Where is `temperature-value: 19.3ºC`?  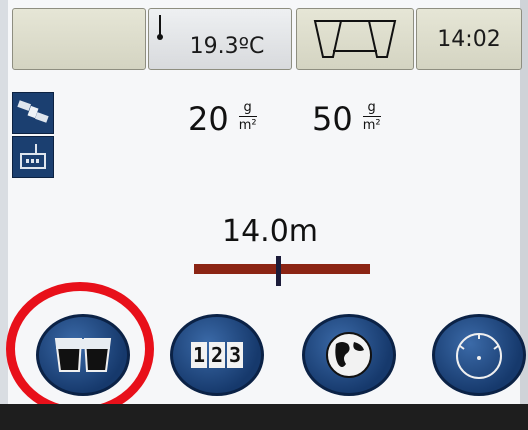 temperature-value: 19.3ºC is located at coordinates (227, 46).